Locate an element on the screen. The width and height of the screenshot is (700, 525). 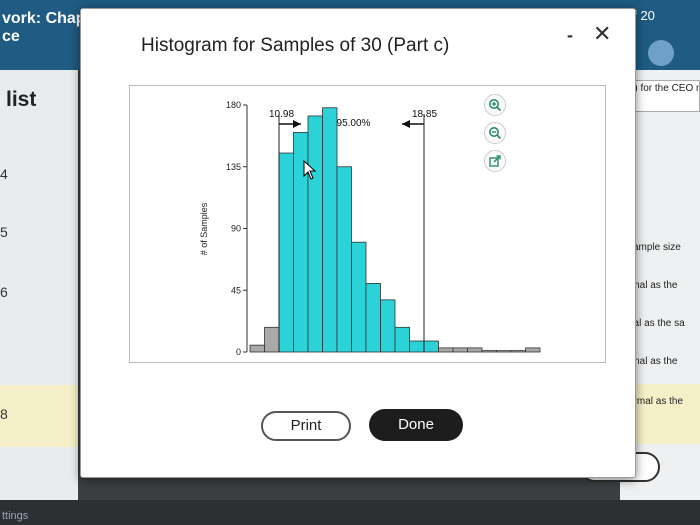
done-button: Done is located at coordinates (416, 425).